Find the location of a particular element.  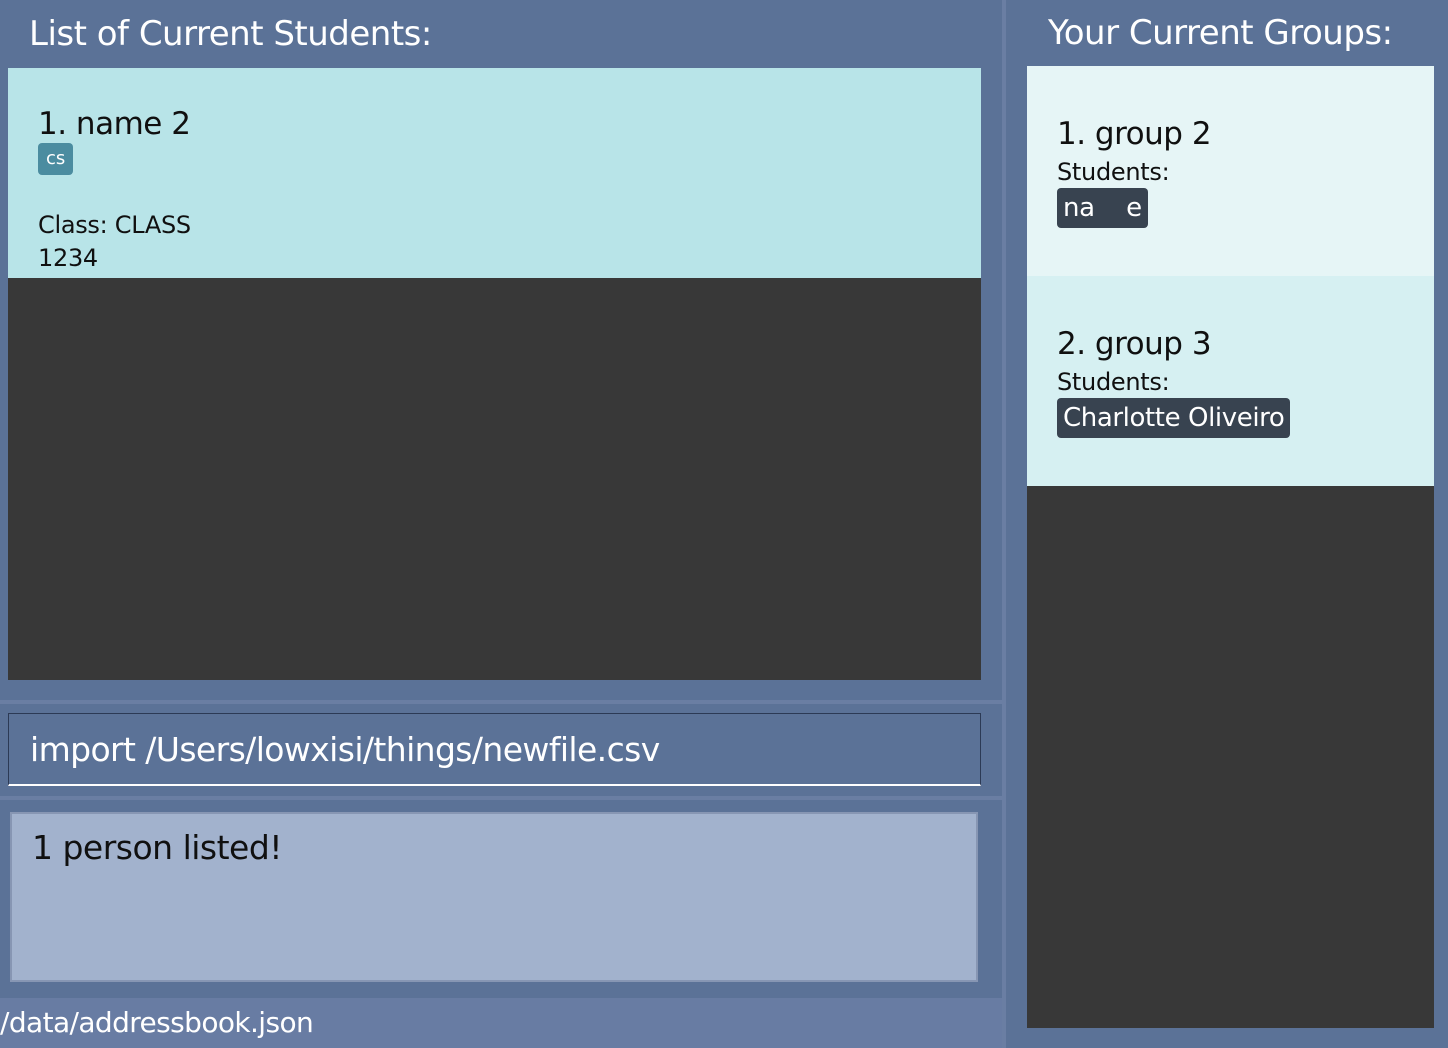

student-class: Class: CLASS is located at coordinates (114, 225).